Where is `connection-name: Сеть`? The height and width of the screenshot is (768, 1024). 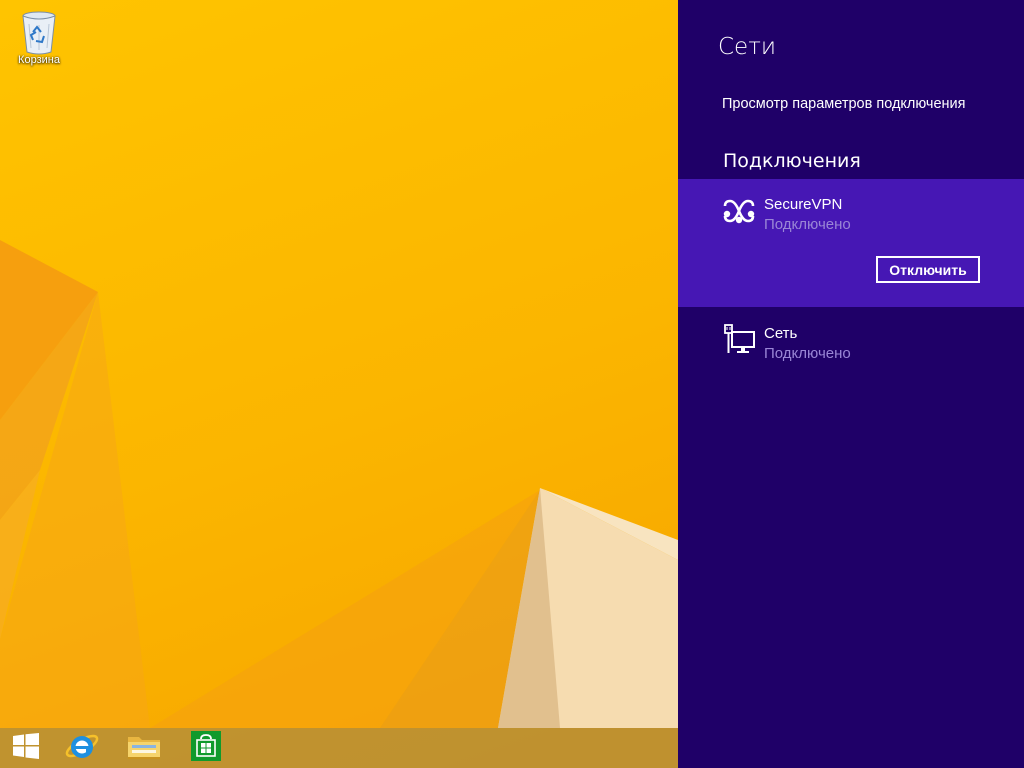
connection-name: Сеть is located at coordinates (781, 333).